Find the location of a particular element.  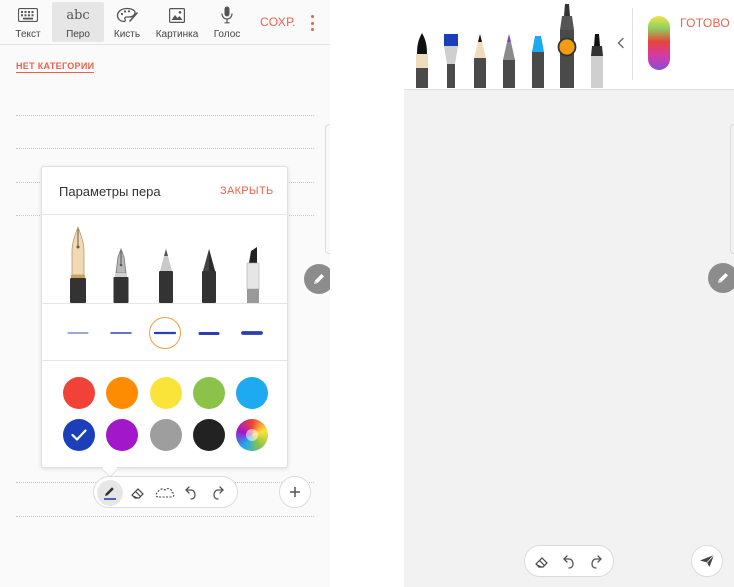

tab-voice-label: Голос is located at coordinates (227, 34).